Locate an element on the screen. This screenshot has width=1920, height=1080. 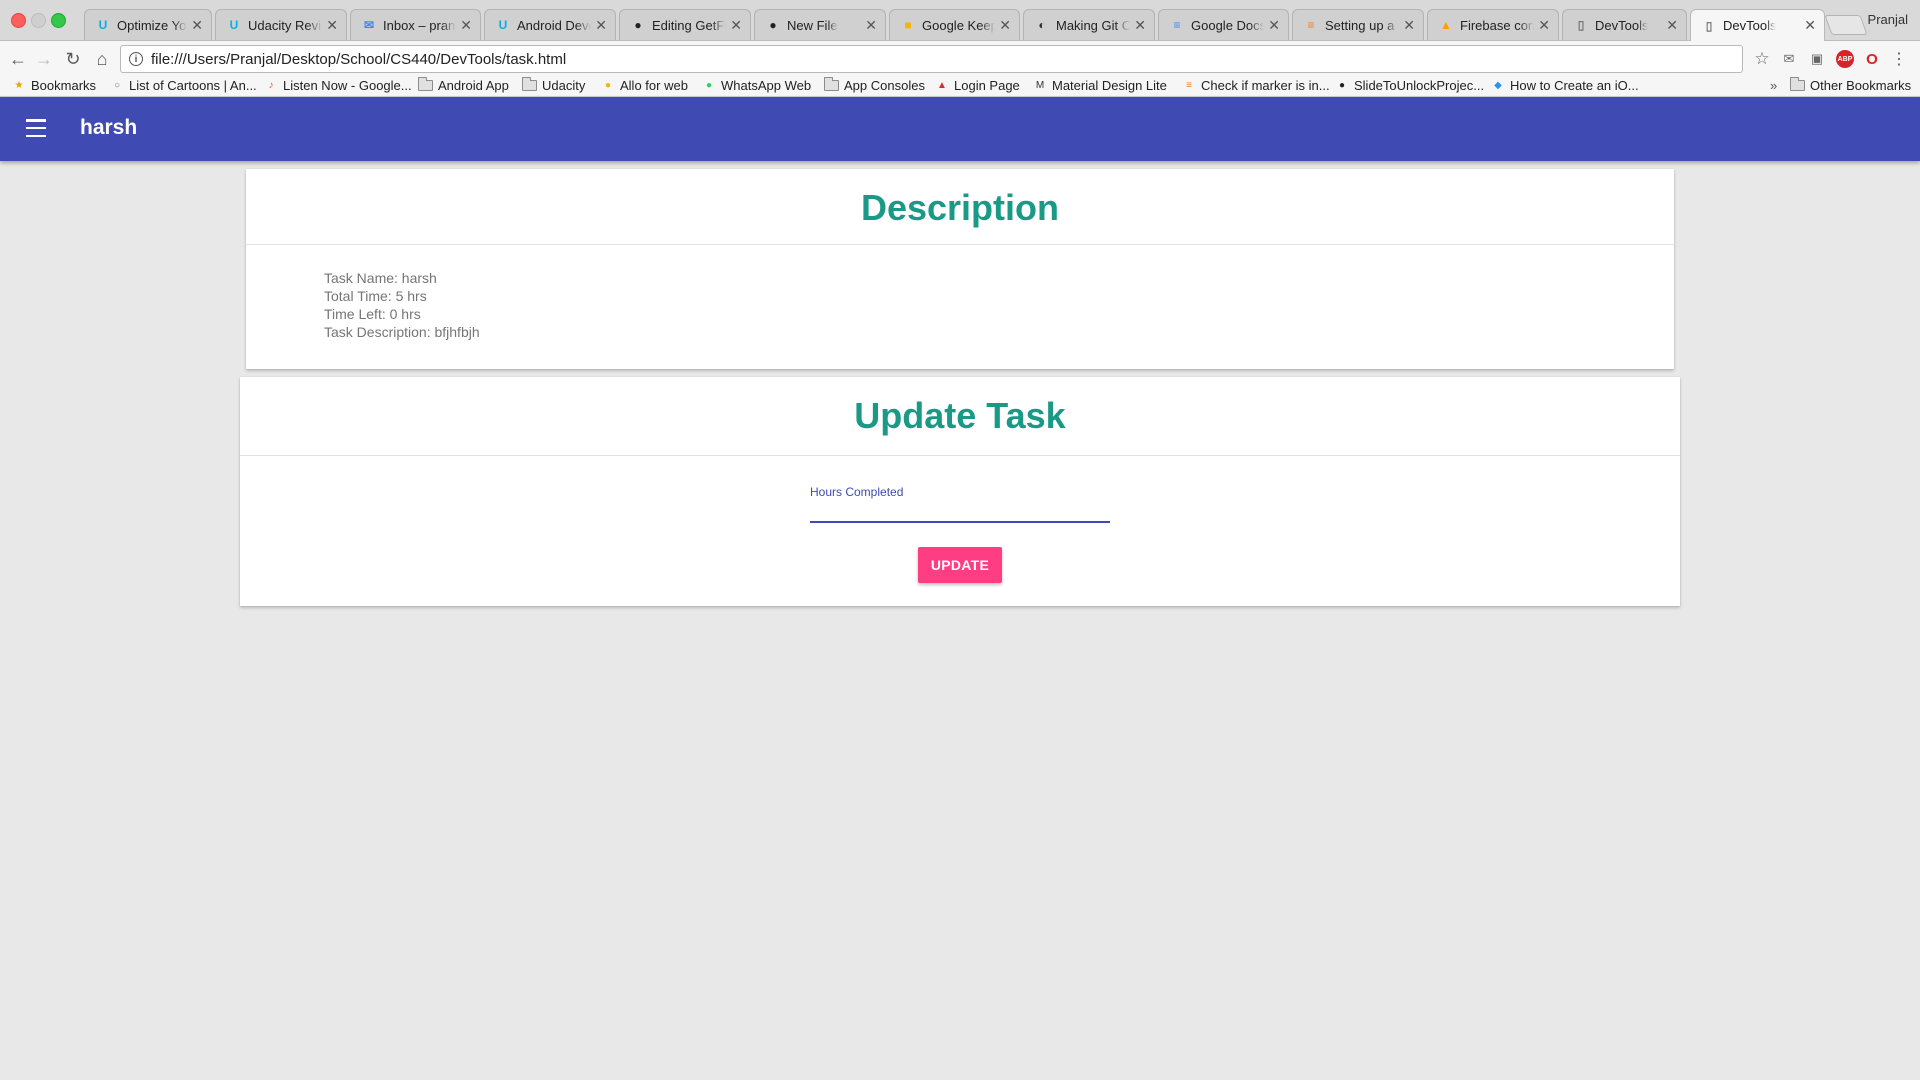
bookmark-label: Material Design Lite is located at coordinates (1109, 85).